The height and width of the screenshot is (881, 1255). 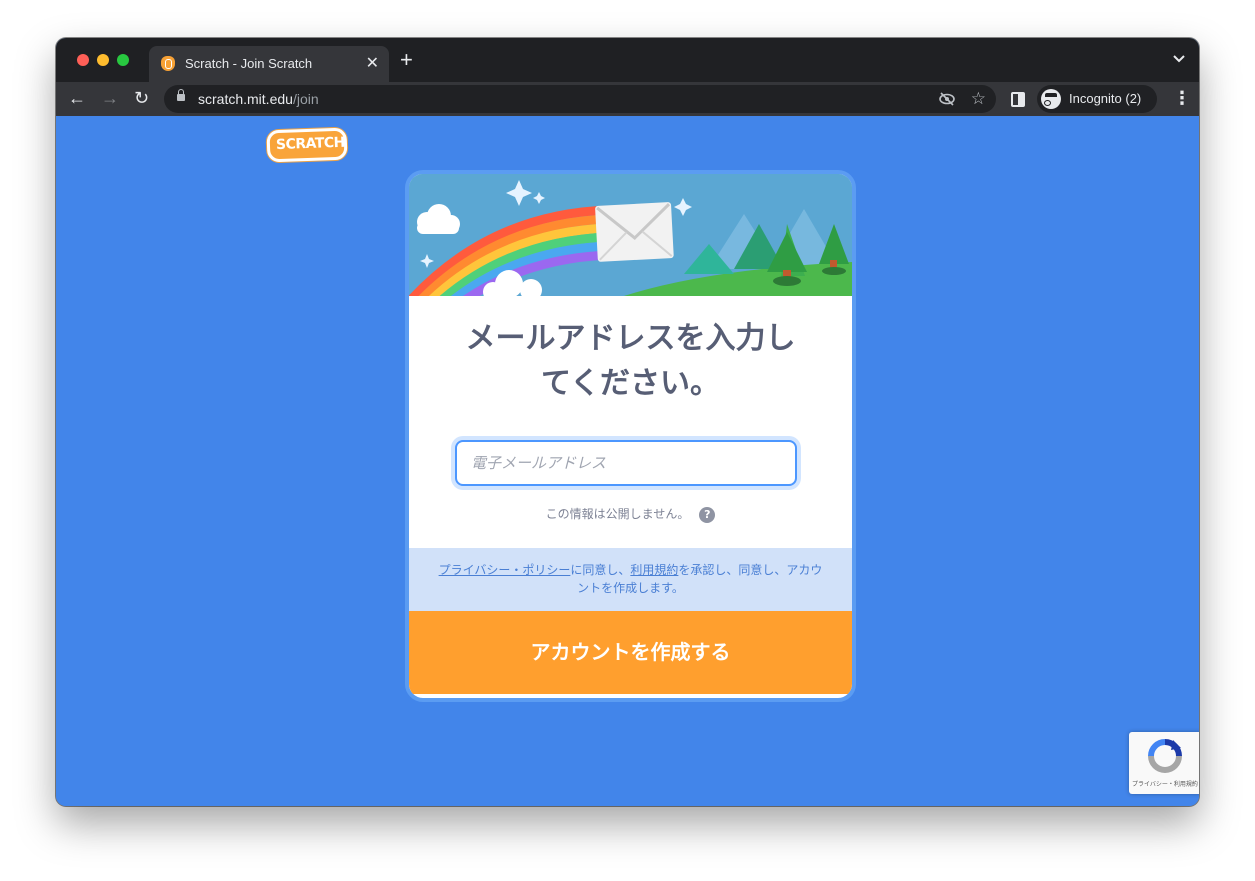 I want to click on tab-scratch-join: Scratch - Join Scratch ✕, so click(x=269, y=64).